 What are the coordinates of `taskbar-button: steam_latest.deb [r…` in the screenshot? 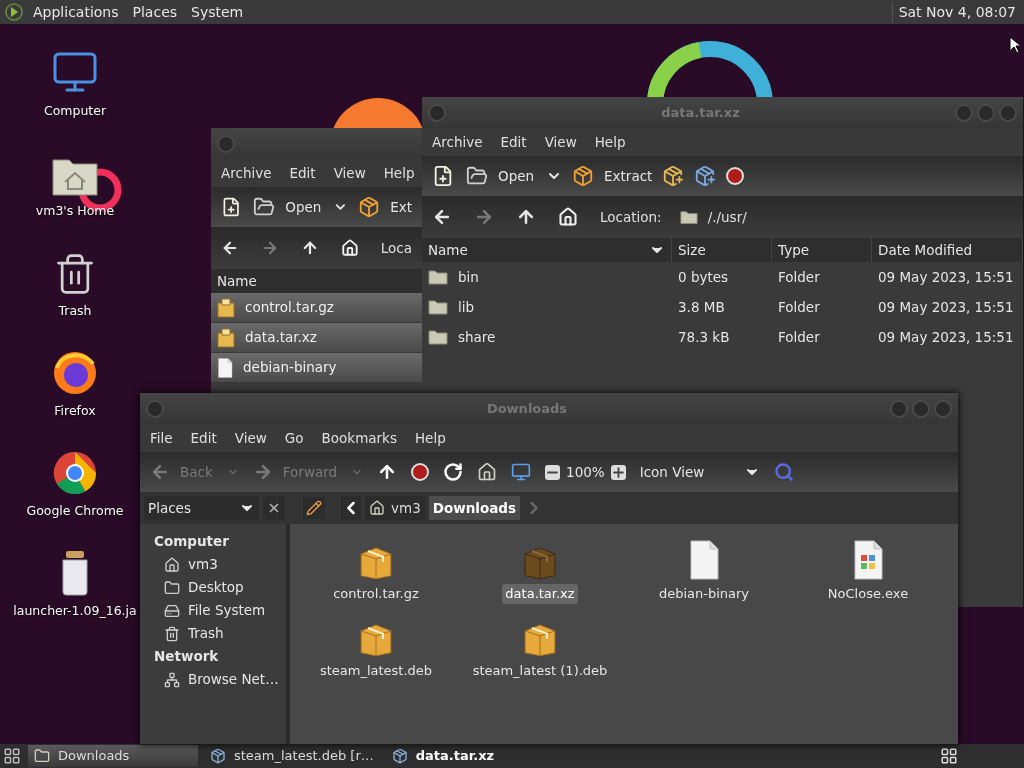 It's located at (292, 756).